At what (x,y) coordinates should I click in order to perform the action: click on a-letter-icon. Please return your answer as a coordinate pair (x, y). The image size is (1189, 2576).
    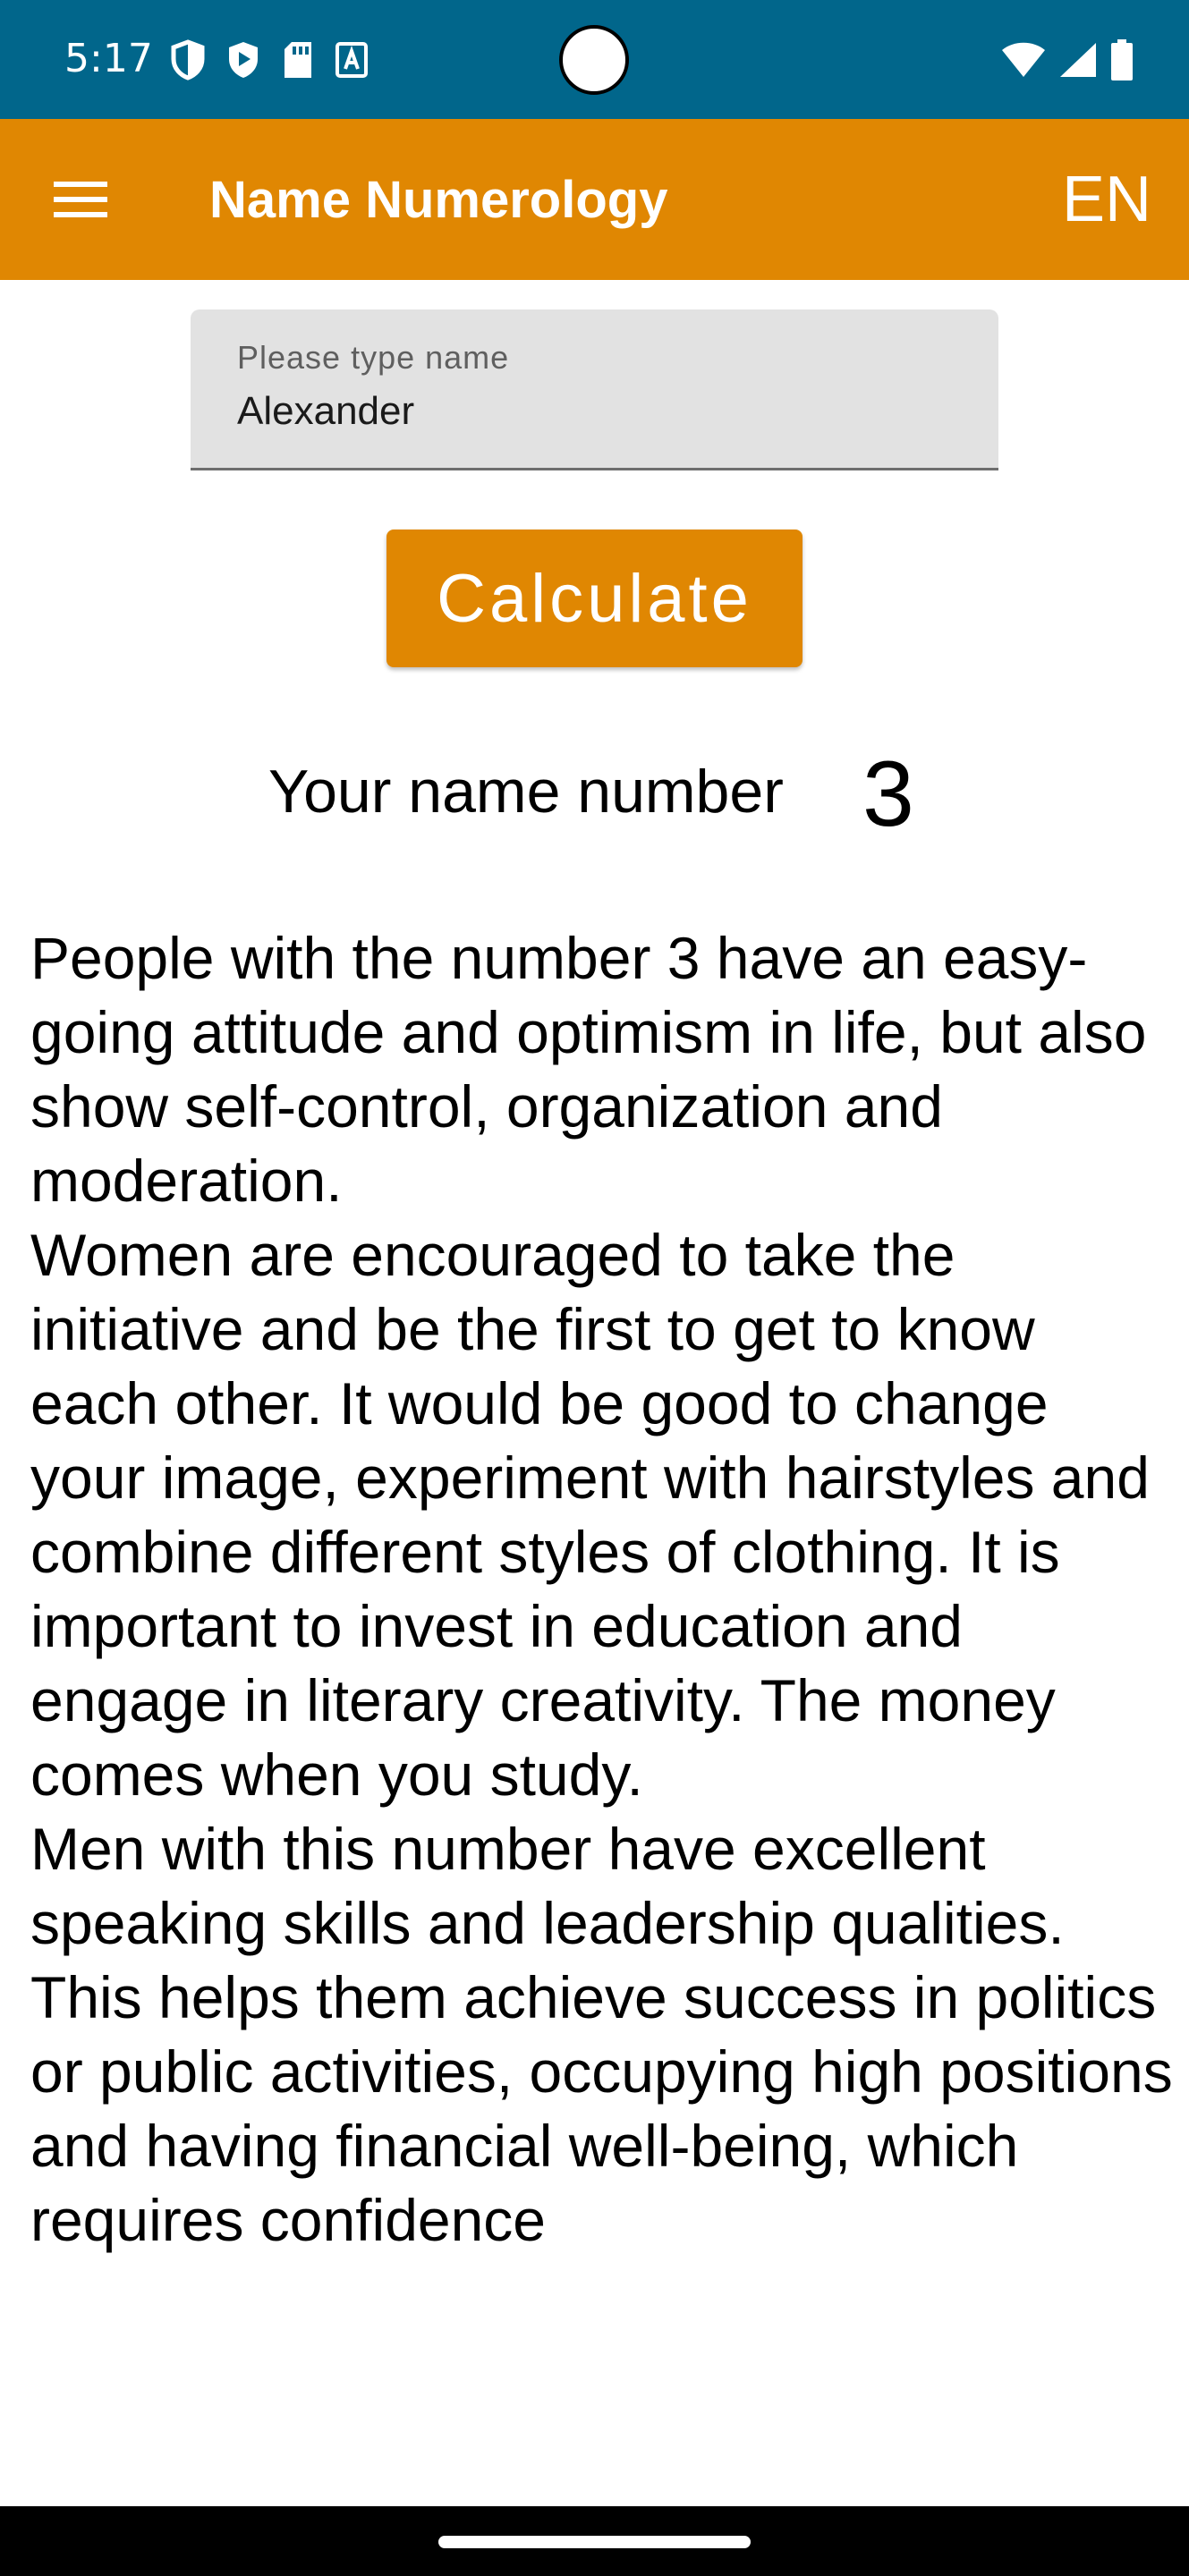
    Looking at the image, I should click on (352, 60).